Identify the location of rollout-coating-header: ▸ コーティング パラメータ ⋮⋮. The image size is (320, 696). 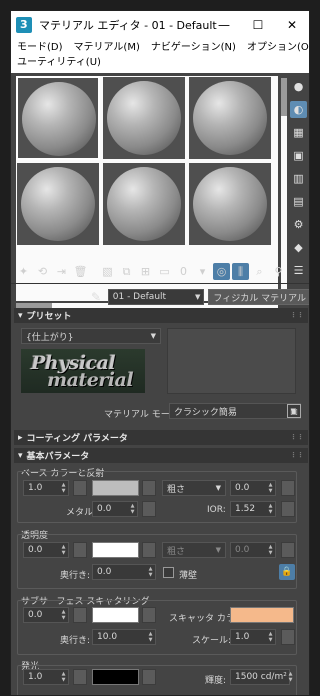
(161, 437).